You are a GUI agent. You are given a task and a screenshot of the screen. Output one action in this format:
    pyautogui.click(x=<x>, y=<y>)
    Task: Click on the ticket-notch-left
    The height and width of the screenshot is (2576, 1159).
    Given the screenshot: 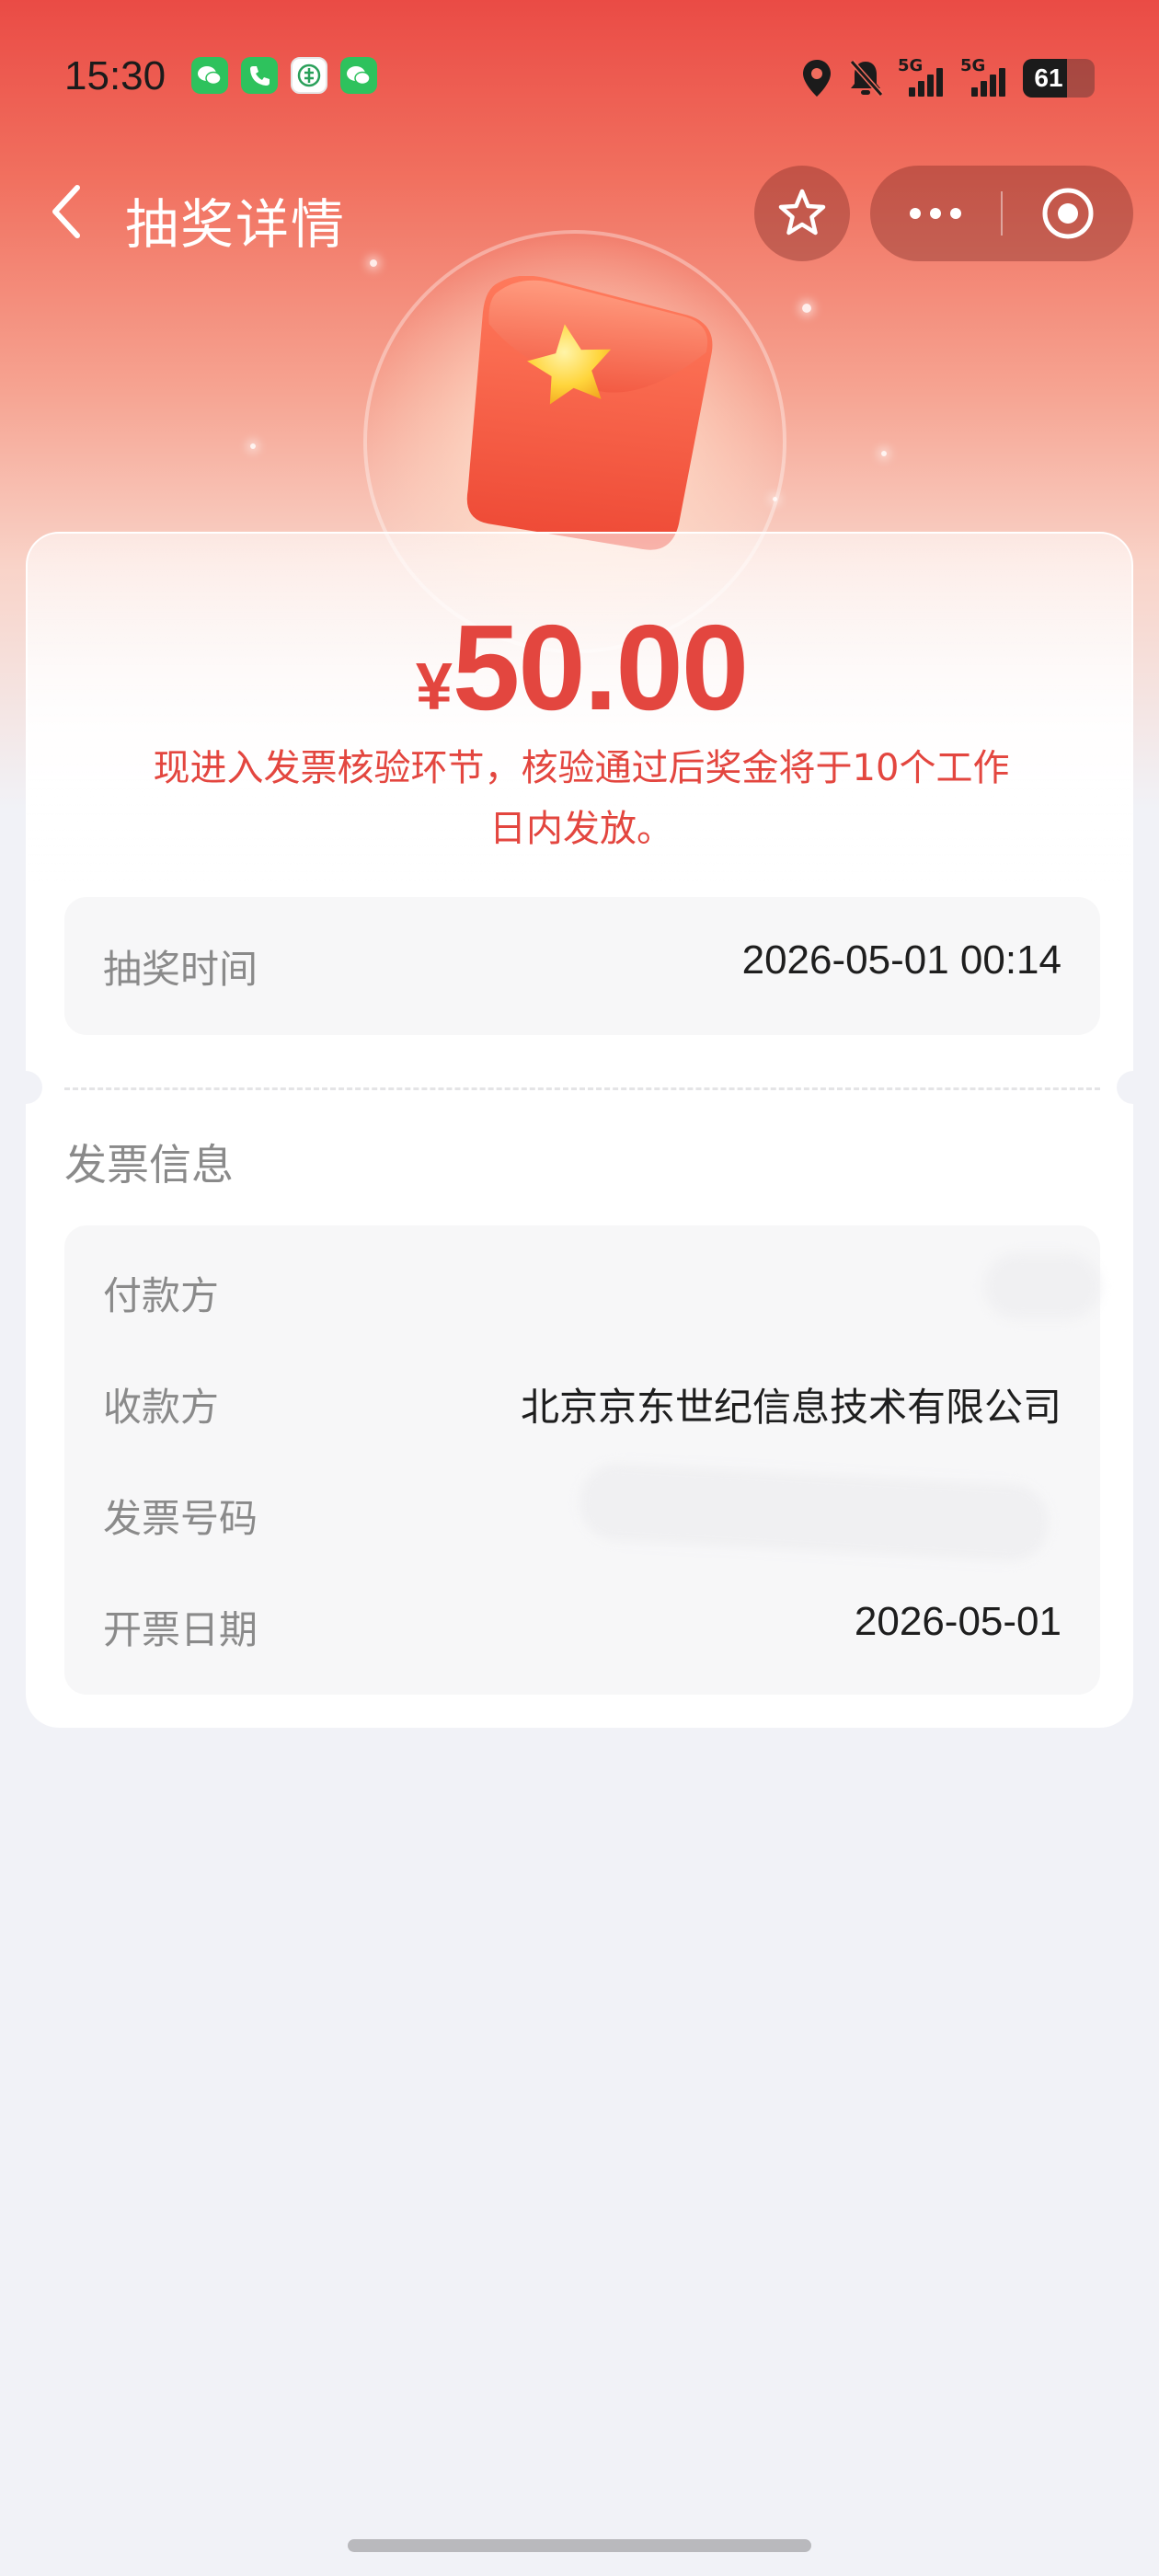 What is the action you would take?
    pyautogui.click(x=25, y=1087)
    